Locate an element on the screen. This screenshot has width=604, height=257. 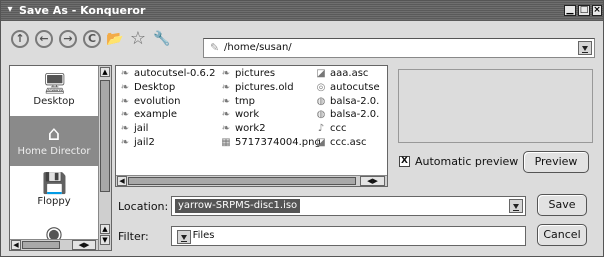
sidebar-item-floppy: 💾 Floppy is located at coordinates (54, 191).